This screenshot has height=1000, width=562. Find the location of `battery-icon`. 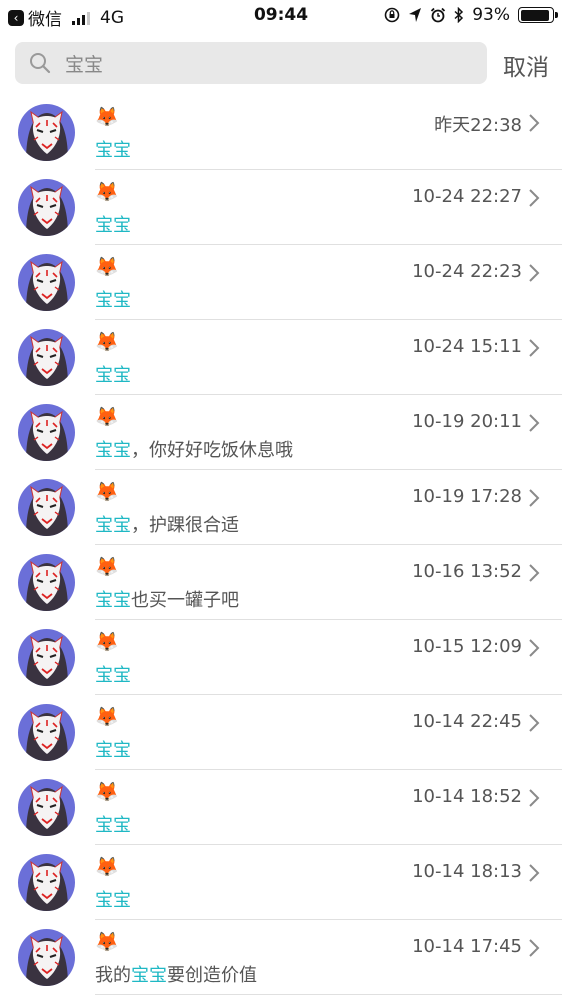

battery-icon is located at coordinates (538, 15).